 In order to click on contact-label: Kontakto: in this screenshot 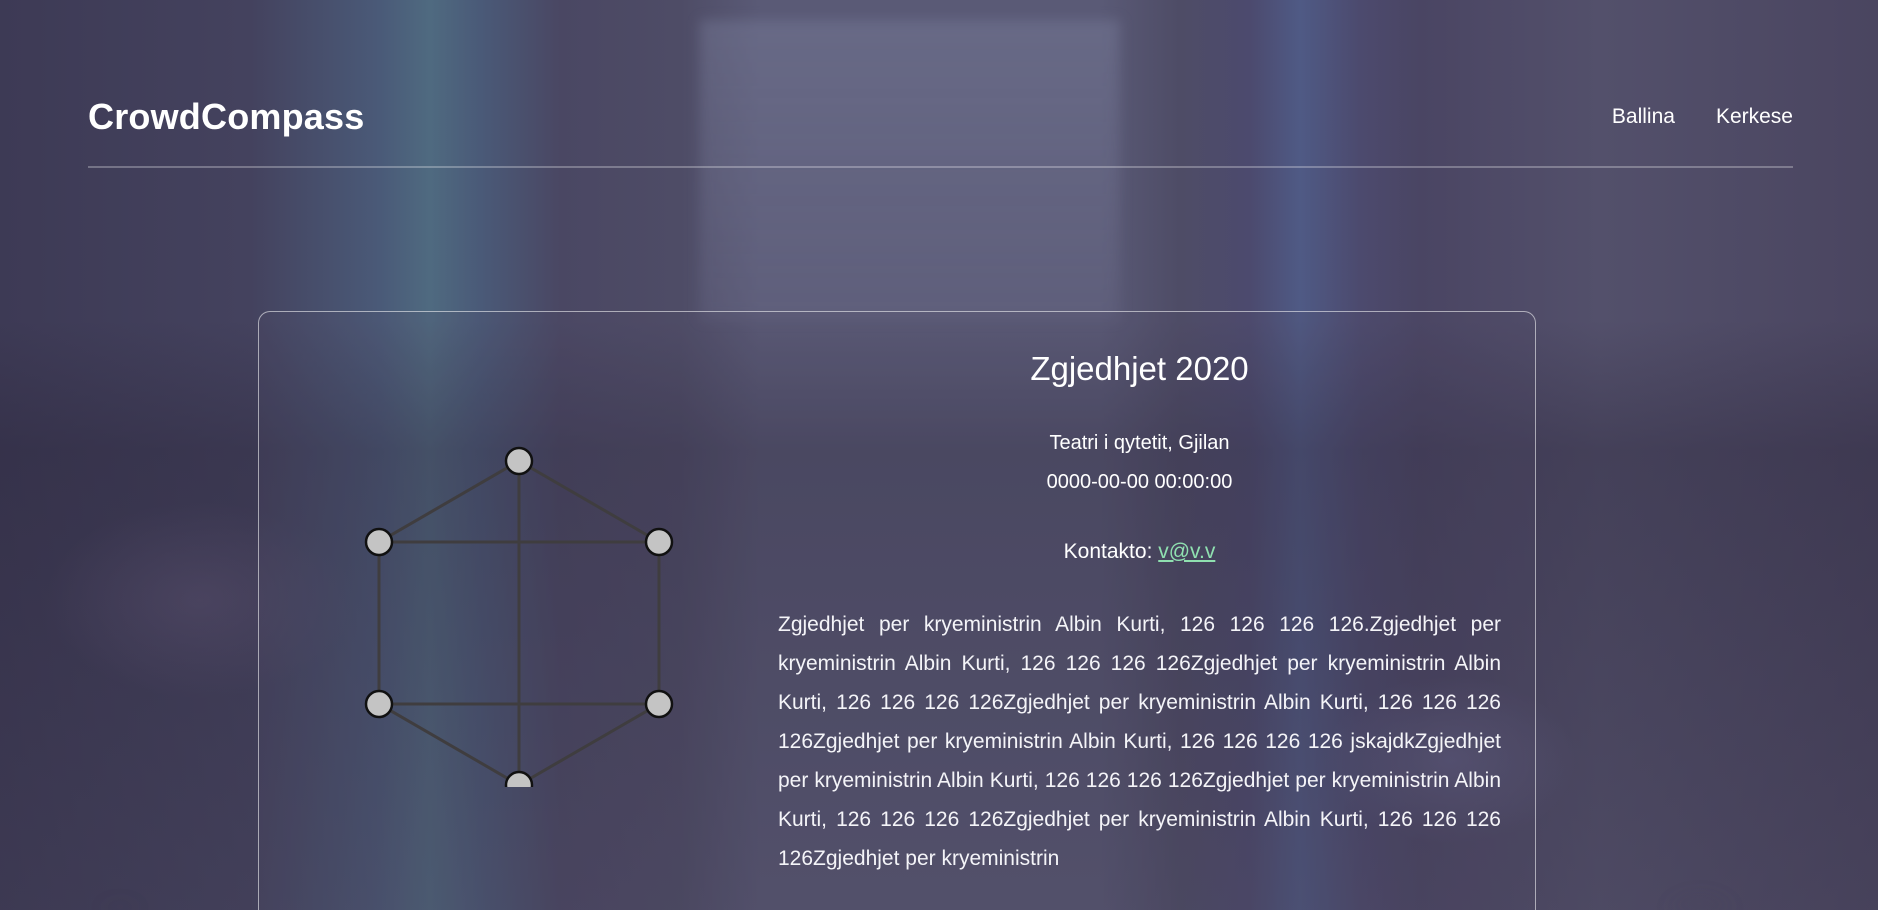, I will do `click(1111, 551)`.